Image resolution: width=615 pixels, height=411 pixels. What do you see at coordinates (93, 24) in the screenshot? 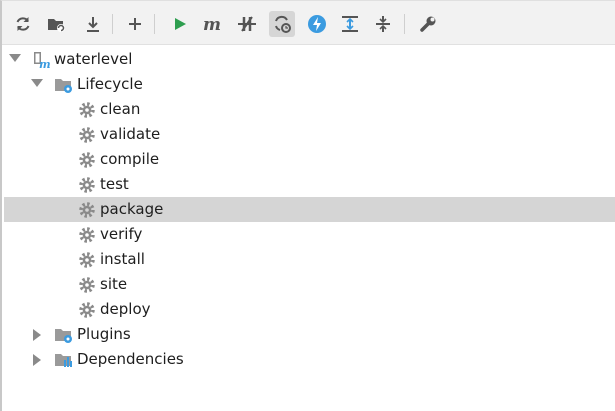
I see `download-icon` at bounding box center [93, 24].